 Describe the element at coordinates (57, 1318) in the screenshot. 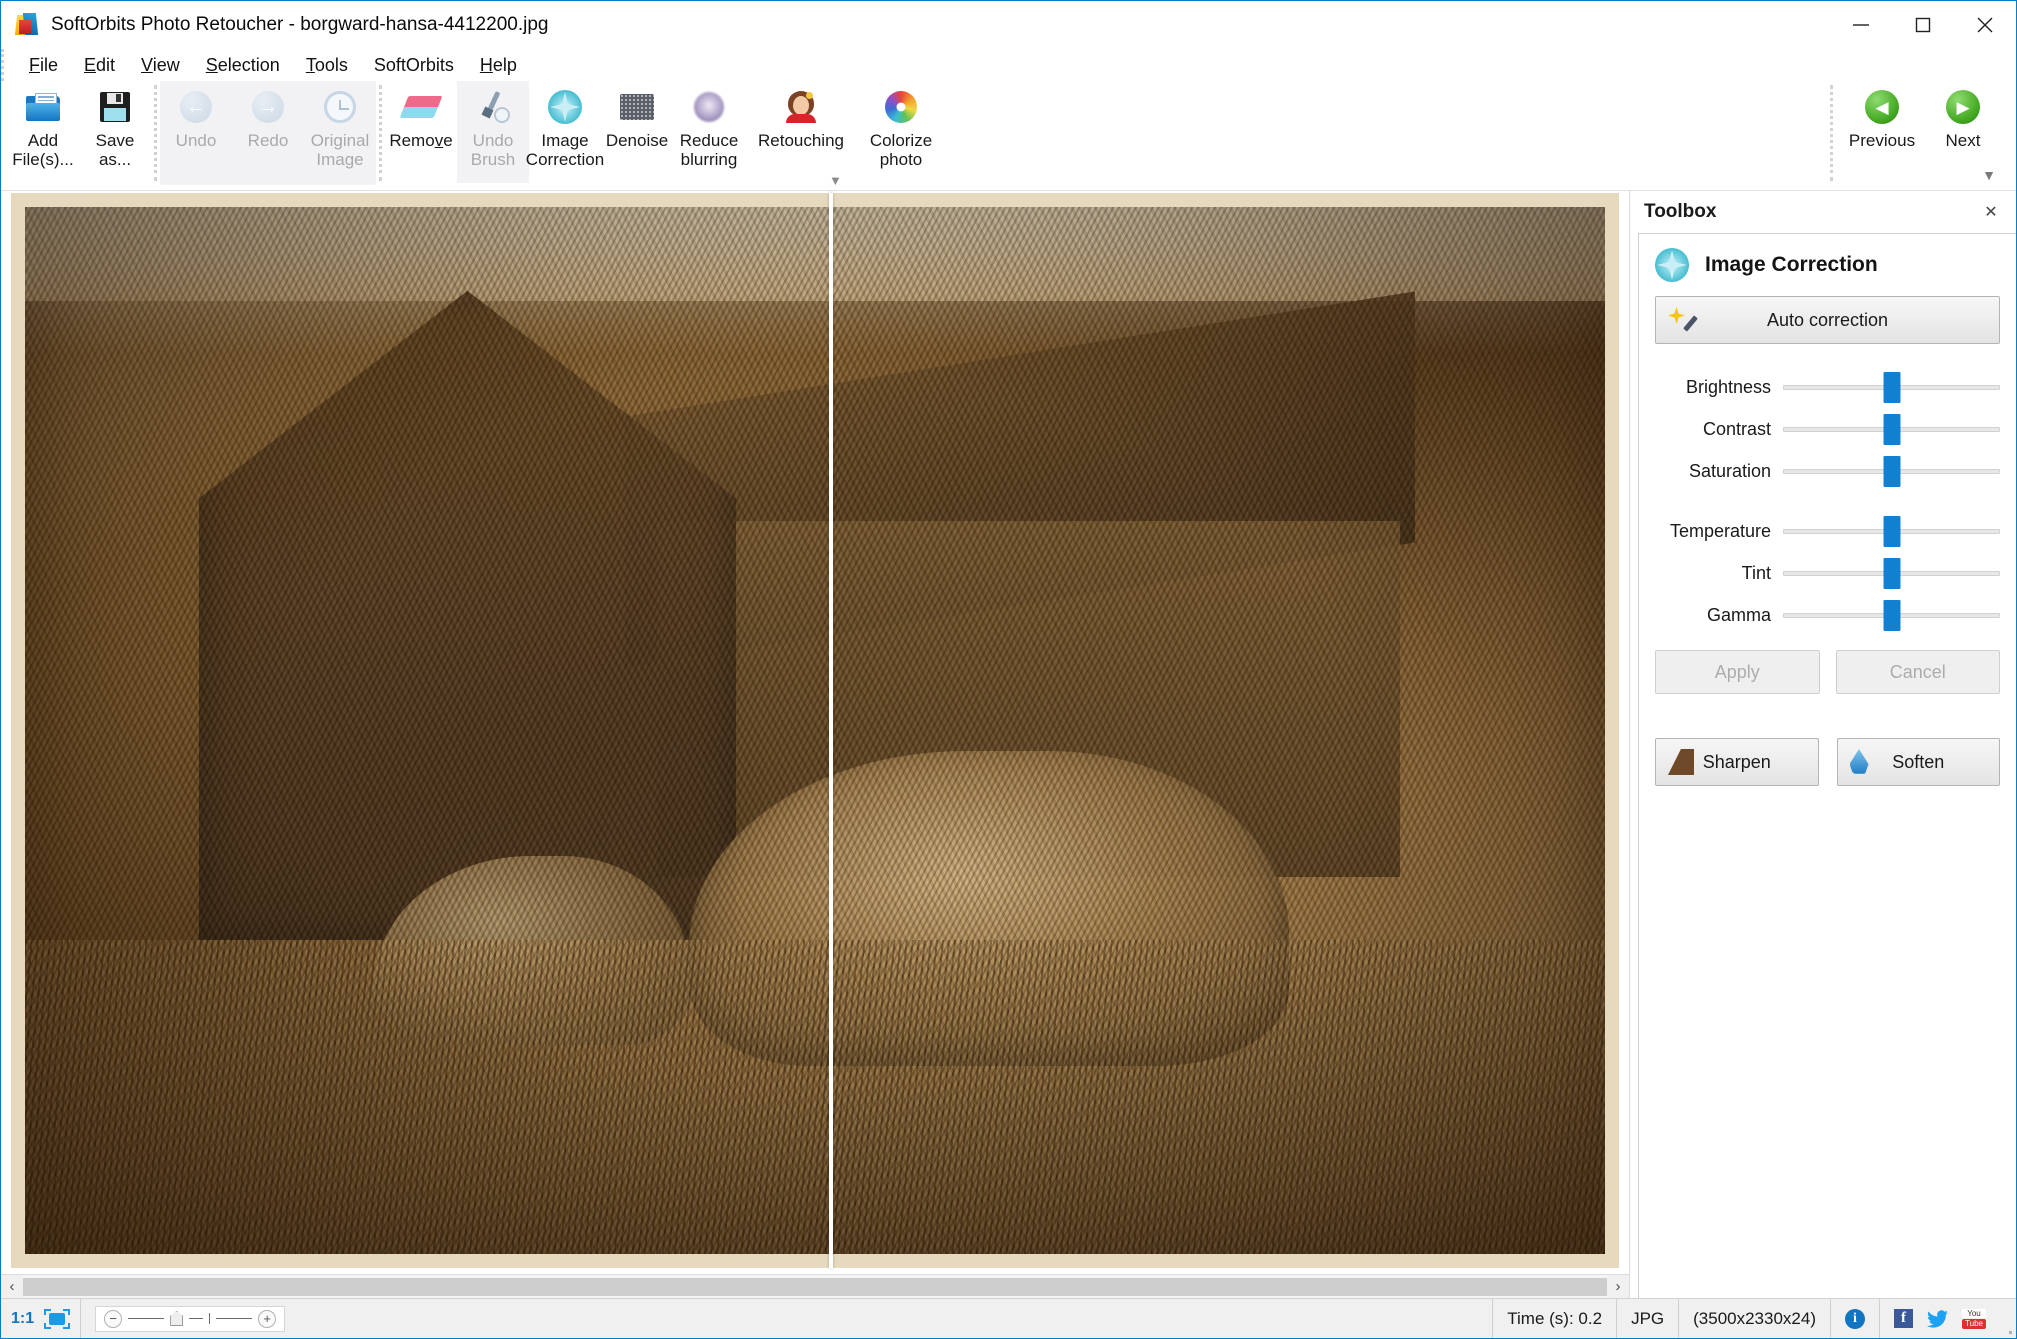

I see `fit-to-window-icon` at that location.